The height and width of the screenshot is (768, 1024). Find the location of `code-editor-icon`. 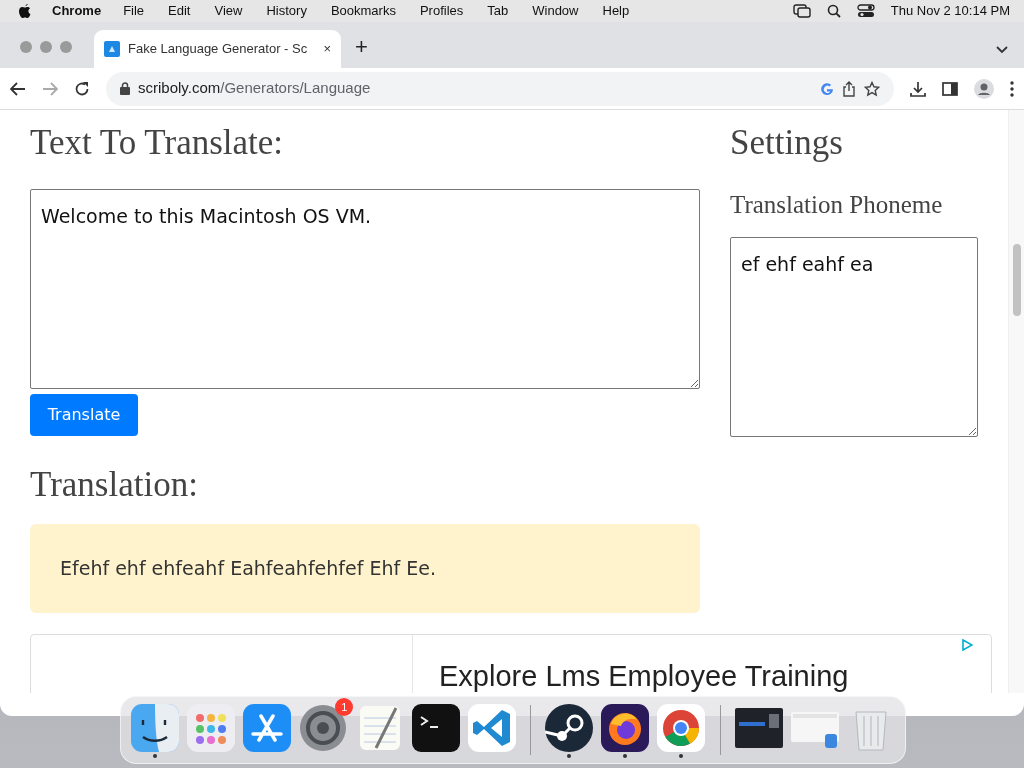

code-editor-icon is located at coordinates (491, 728).